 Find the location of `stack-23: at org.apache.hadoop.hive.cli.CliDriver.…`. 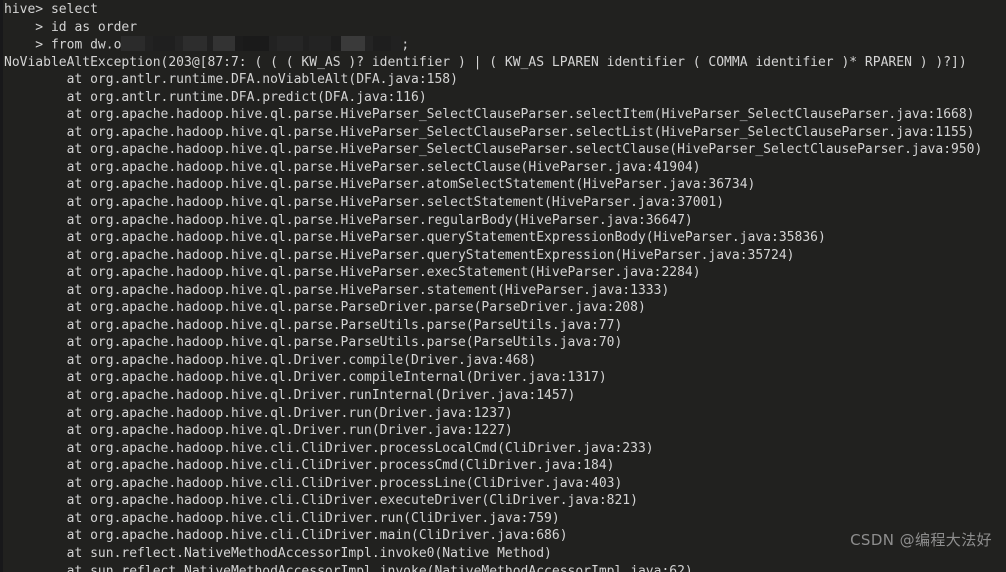

stack-23: at org.apache.hadoop.hive.cli.CliDriver.… is located at coordinates (505, 466).